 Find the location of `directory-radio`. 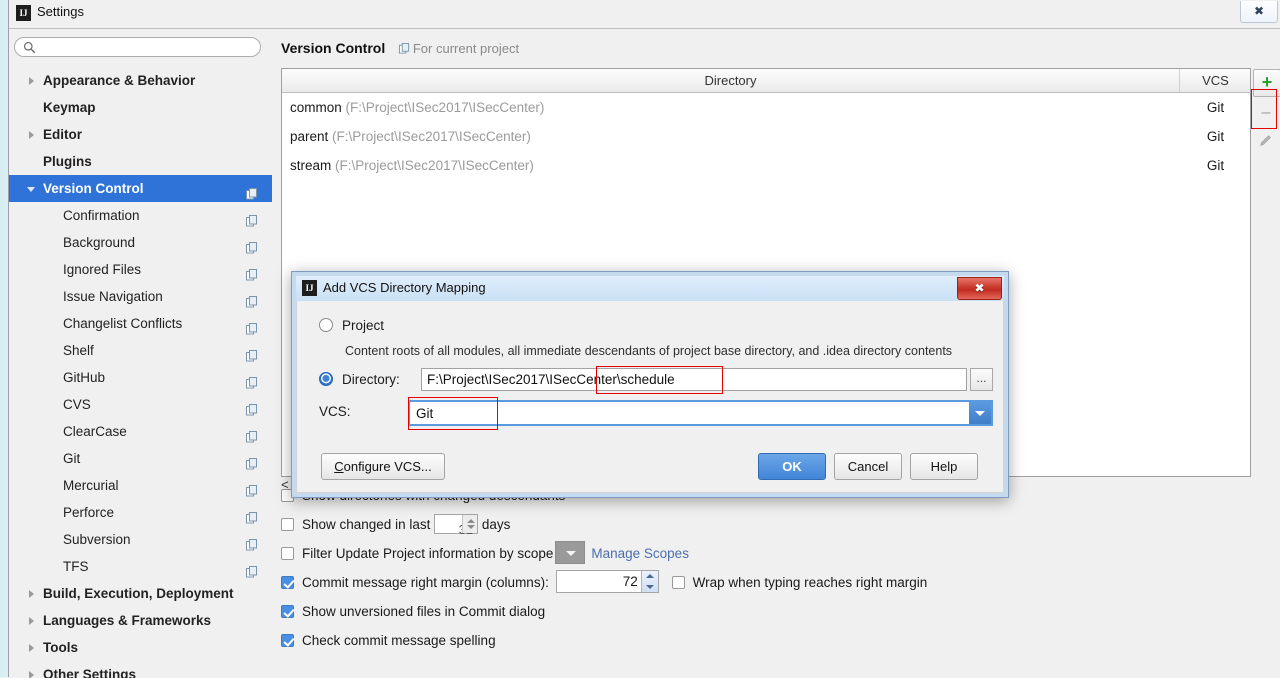

directory-radio is located at coordinates (326, 379).